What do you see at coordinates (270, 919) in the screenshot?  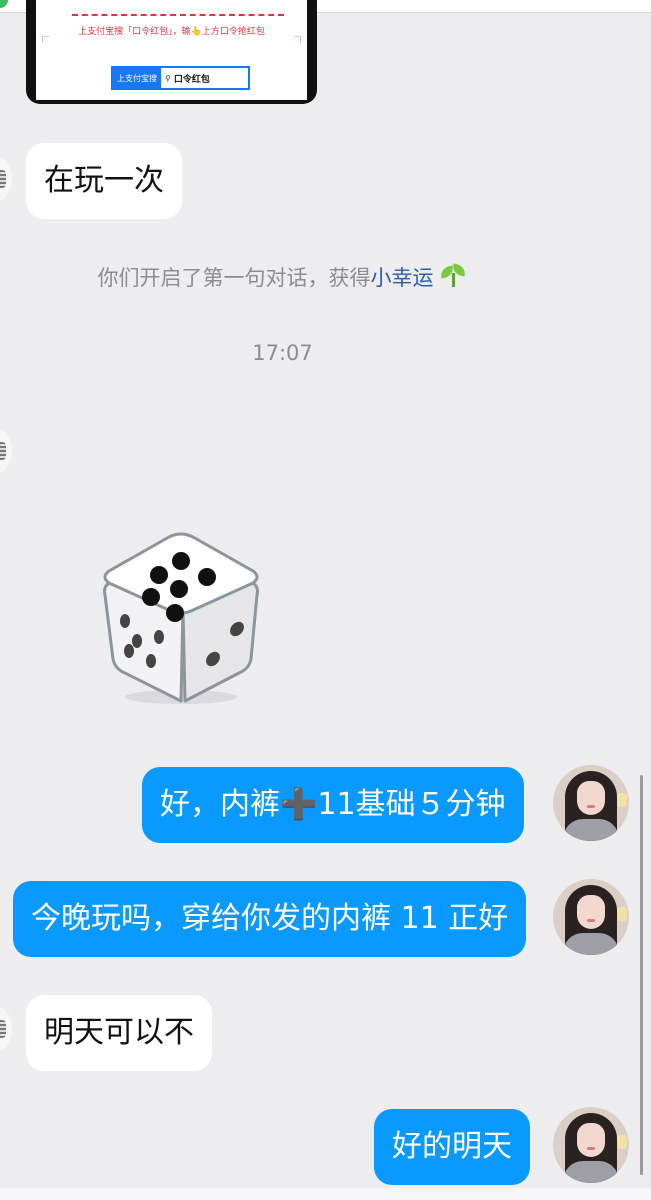 I see `message-bubble-outgoing: 今晚玩吗，穿给你发的内裤 11 正好` at bounding box center [270, 919].